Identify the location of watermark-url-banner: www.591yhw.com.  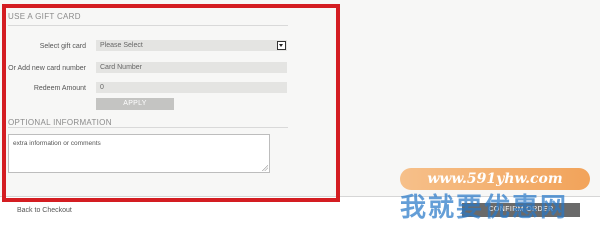
(495, 179).